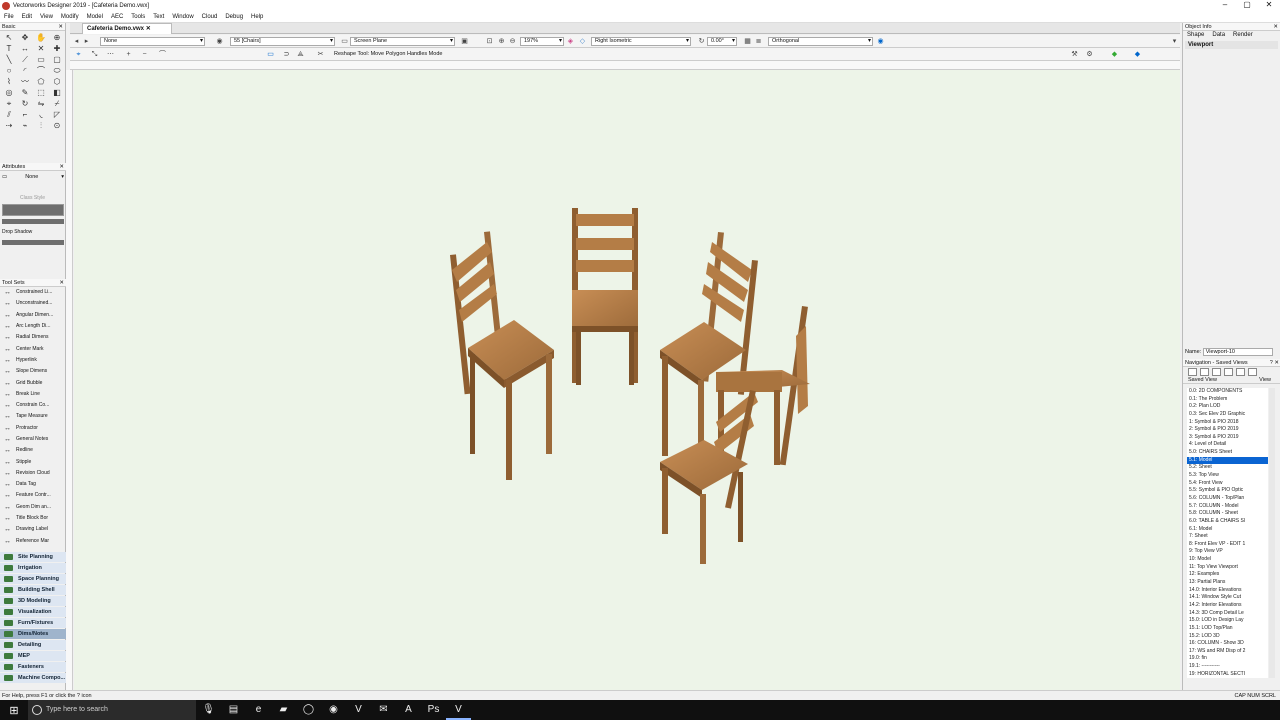  Describe the element at coordinates (57, 59) in the screenshot. I see `rounded-rect-tool-icon: ▢` at that location.